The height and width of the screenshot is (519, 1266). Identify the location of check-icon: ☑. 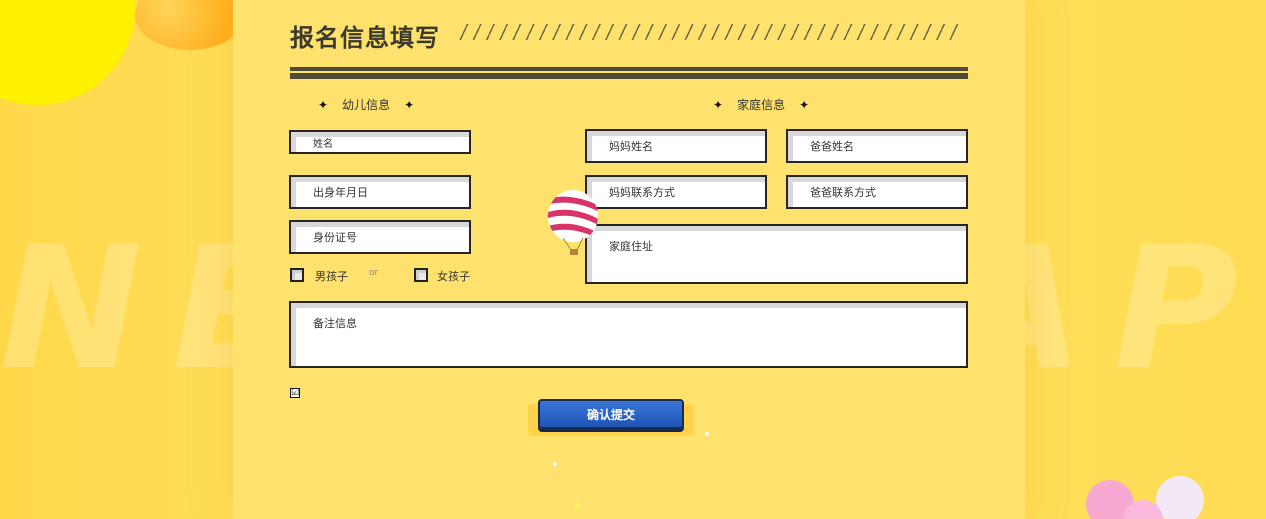
(295, 393).